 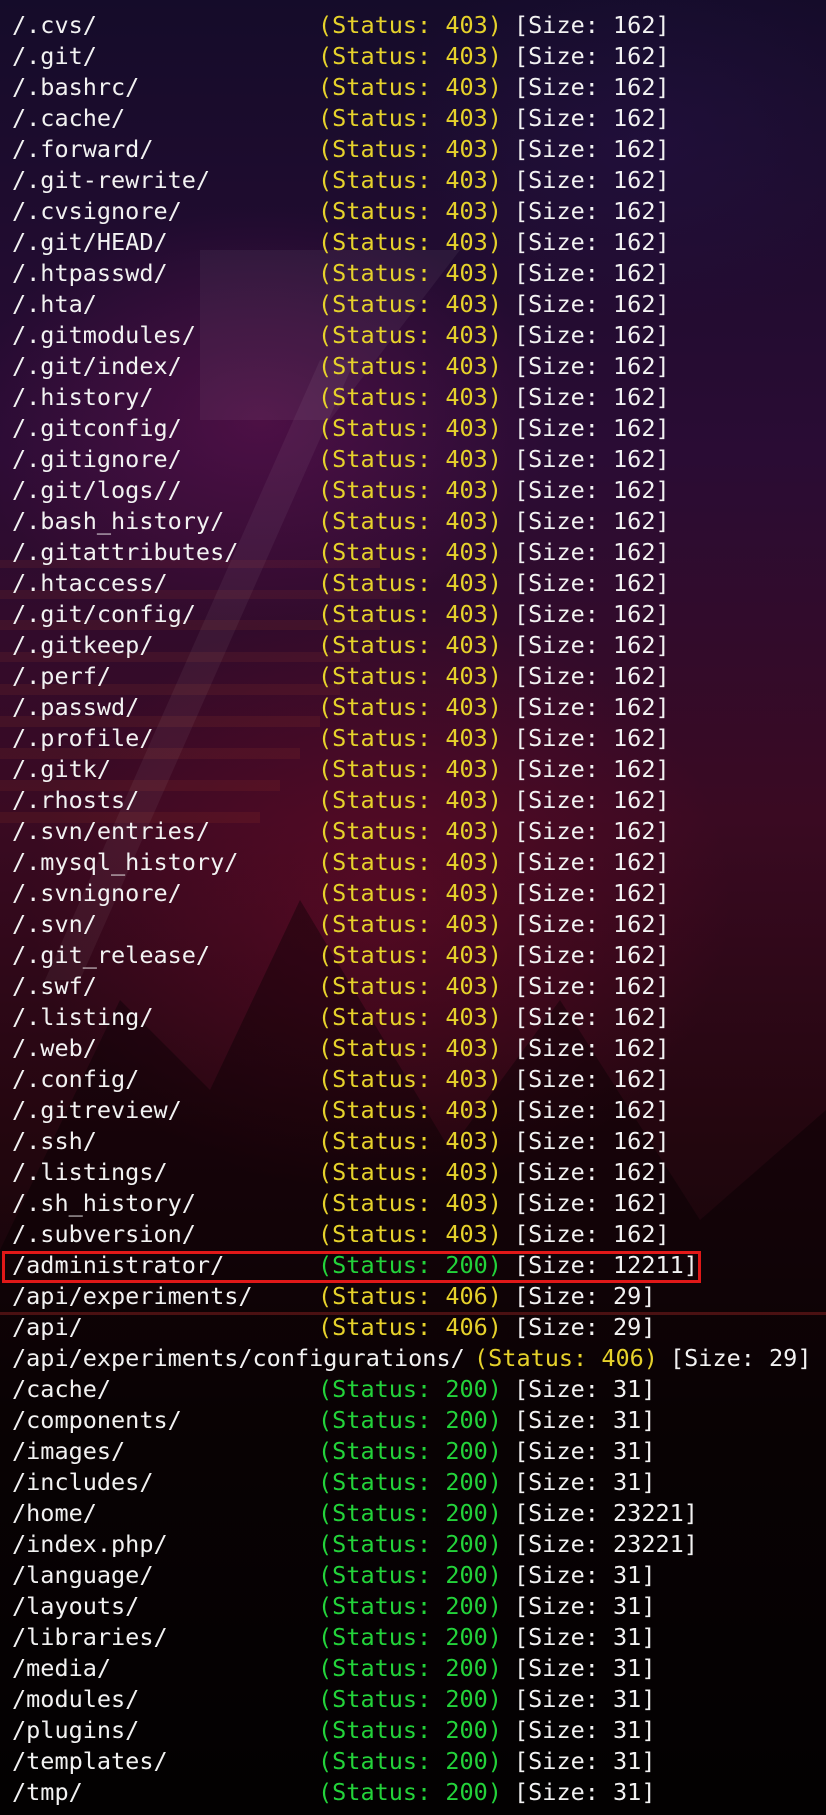 What do you see at coordinates (62, 1668) in the screenshot?
I see `line-path: /media/` at bounding box center [62, 1668].